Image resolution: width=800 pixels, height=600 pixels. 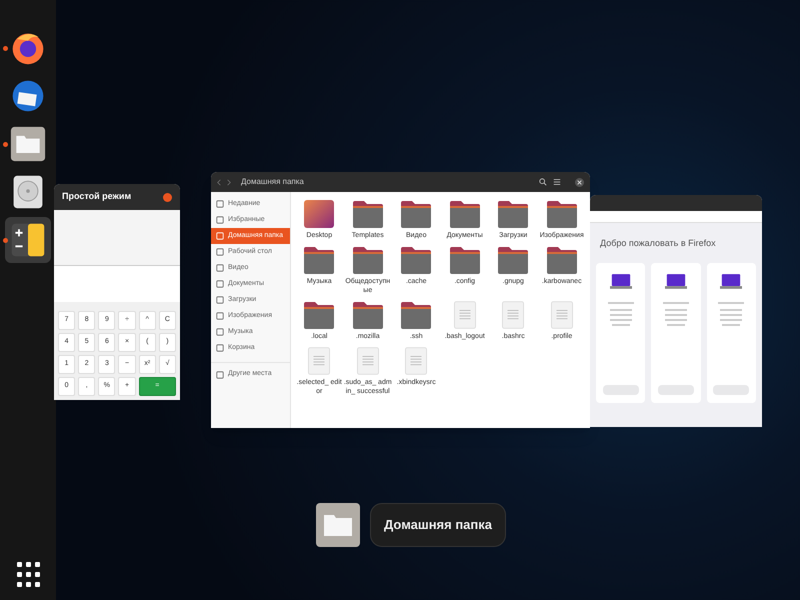 I want to click on sidebar-item-icon, so click(x=220, y=374).